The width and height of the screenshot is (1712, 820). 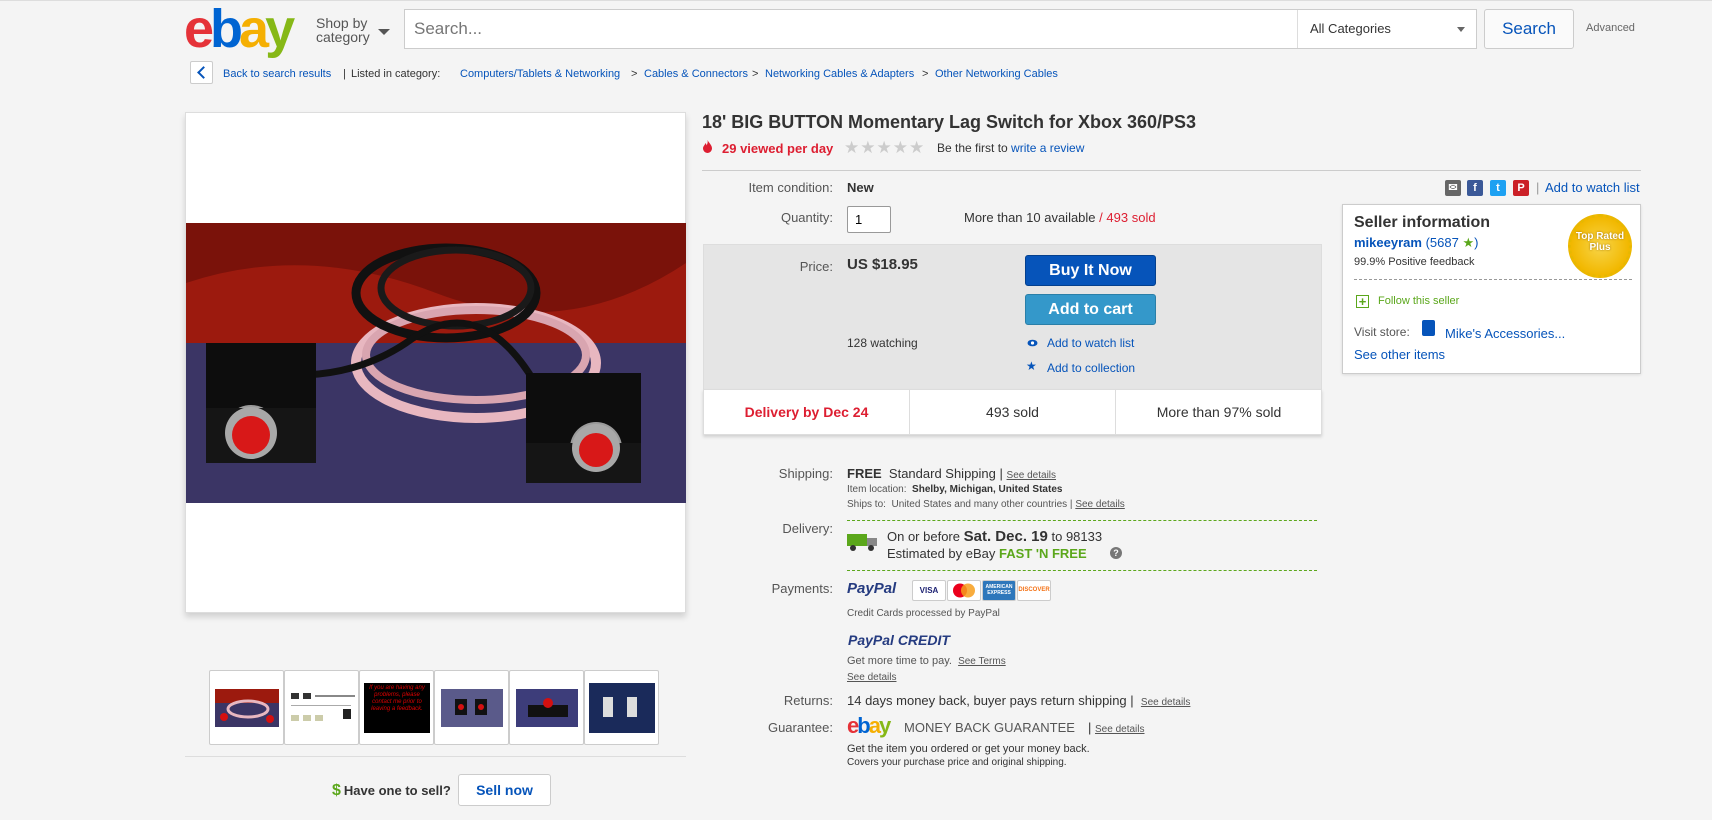 I want to click on back-arrow-icon, so click(x=201, y=72).